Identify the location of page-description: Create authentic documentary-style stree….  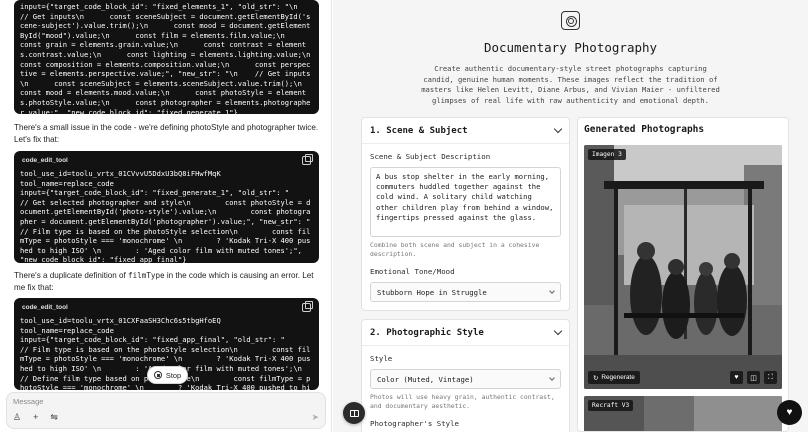
(570, 84).